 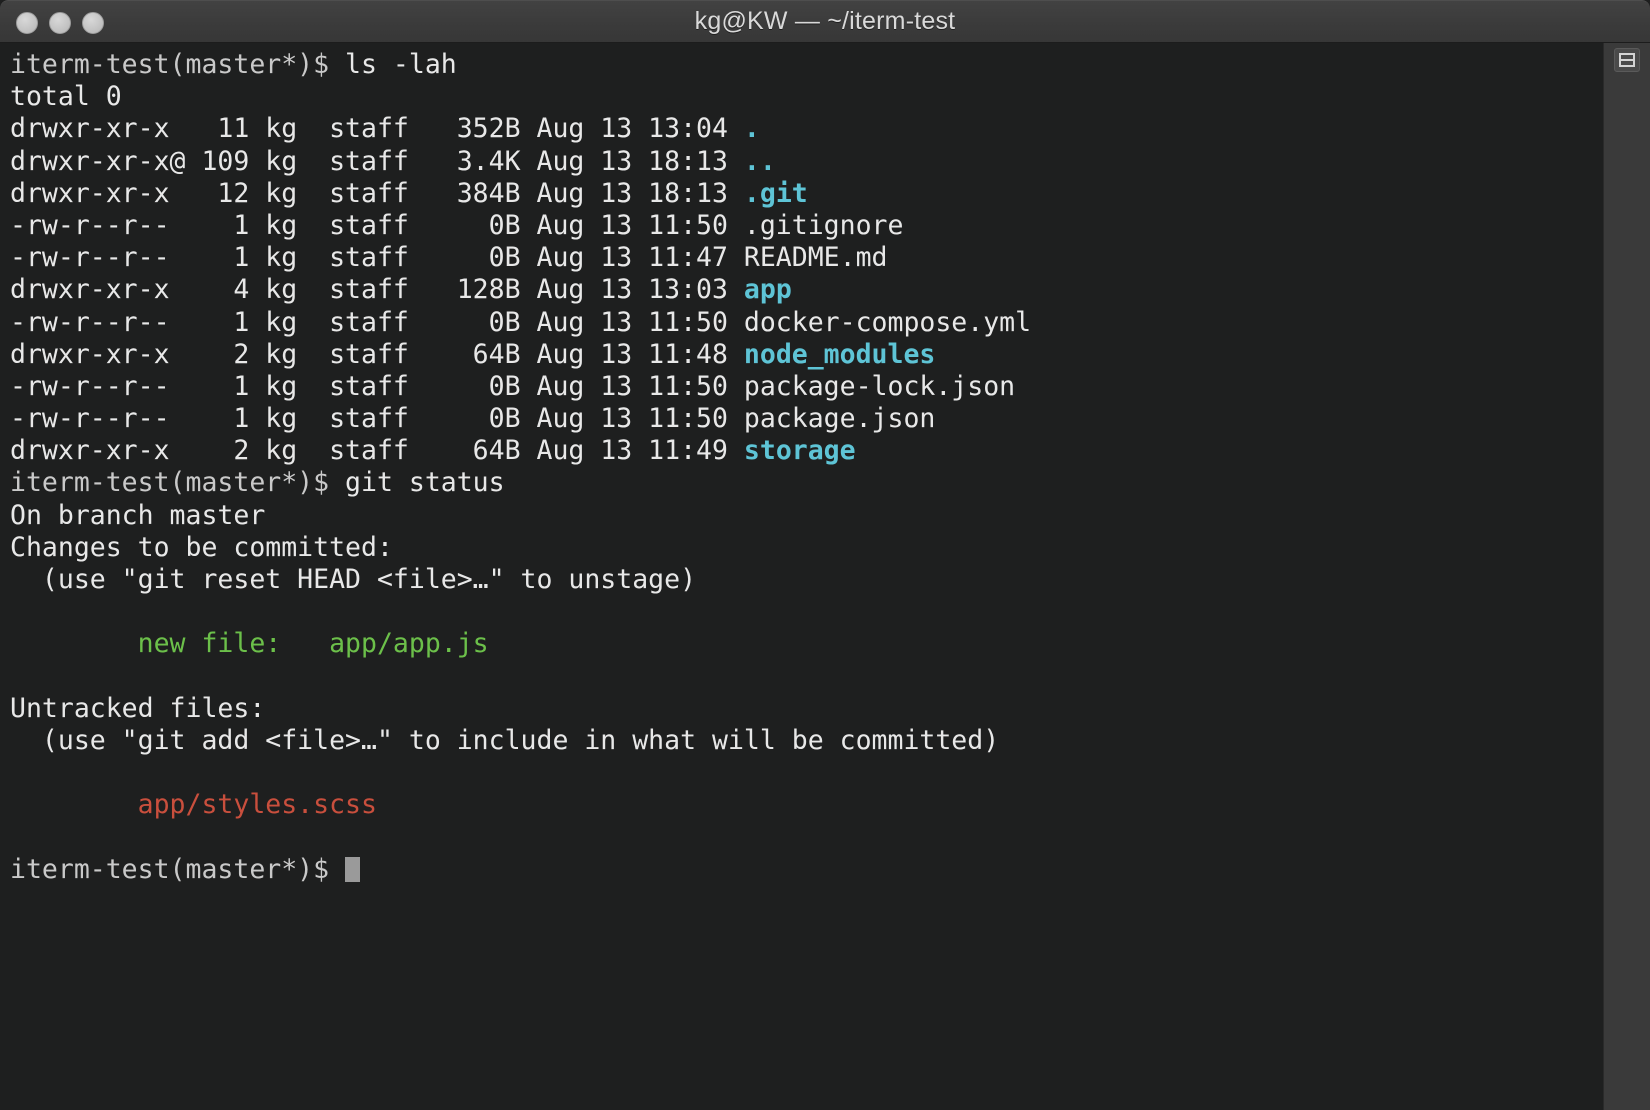 What do you see at coordinates (377, 451) in the screenshot?
I see `terminal-text: drwxr-xr-x 2 kg staff 64B Aug 13 11:49` at bounding box center [377, 451].